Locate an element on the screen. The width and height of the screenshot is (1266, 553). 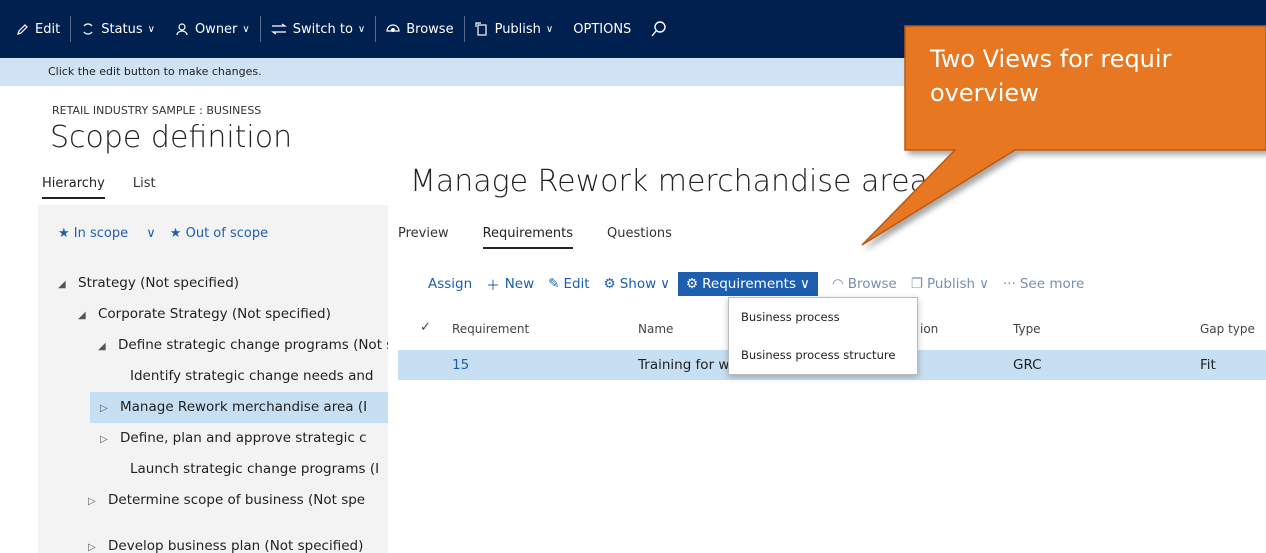
out-of-scope-label: Out of scope is located at coordinates (227, 233).